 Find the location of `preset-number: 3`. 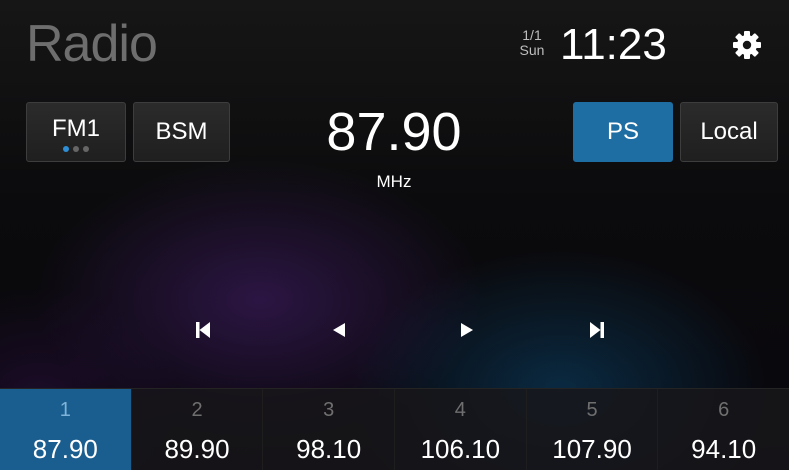

preset-number: 3 is located at coordinates (329, 410).